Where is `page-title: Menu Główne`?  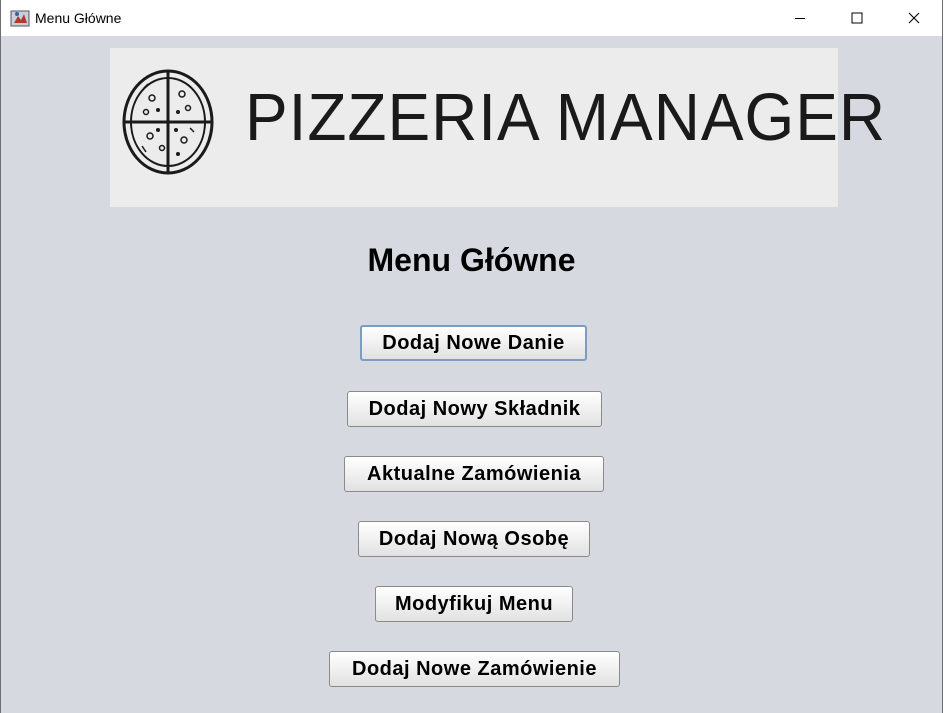 page-title: Menu Główne is located at coordinates (471, 260).